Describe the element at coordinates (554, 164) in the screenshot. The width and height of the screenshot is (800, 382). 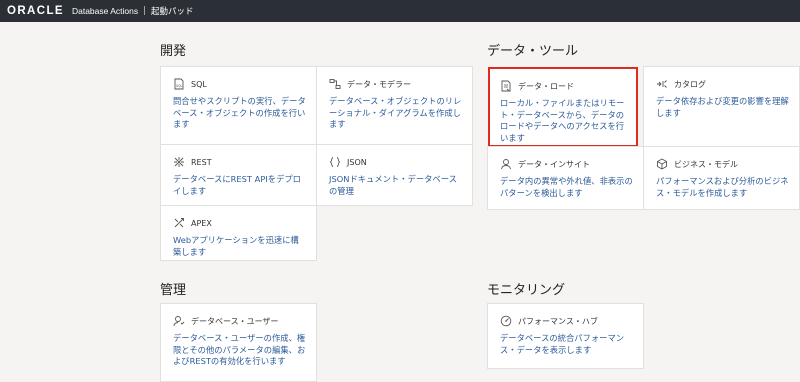
I see `card-title: データ・インサイト` at that location.